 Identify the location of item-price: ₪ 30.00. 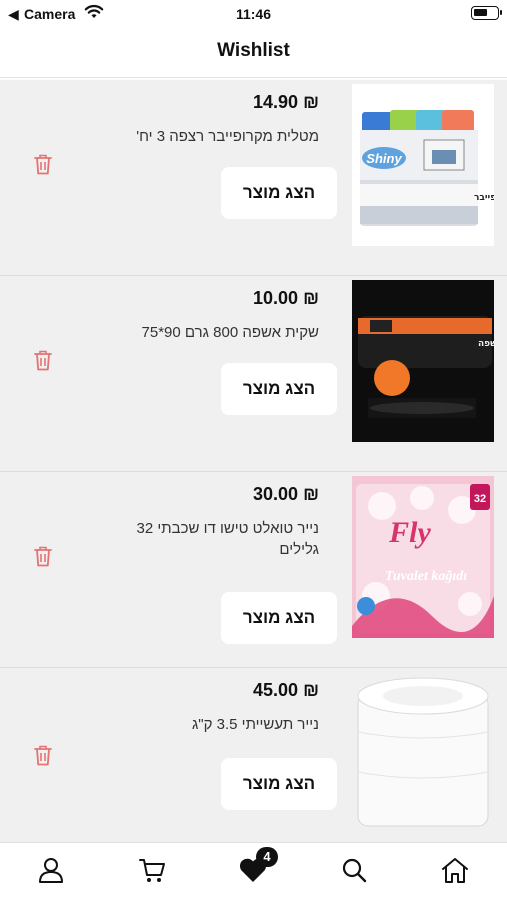
(286, 494).